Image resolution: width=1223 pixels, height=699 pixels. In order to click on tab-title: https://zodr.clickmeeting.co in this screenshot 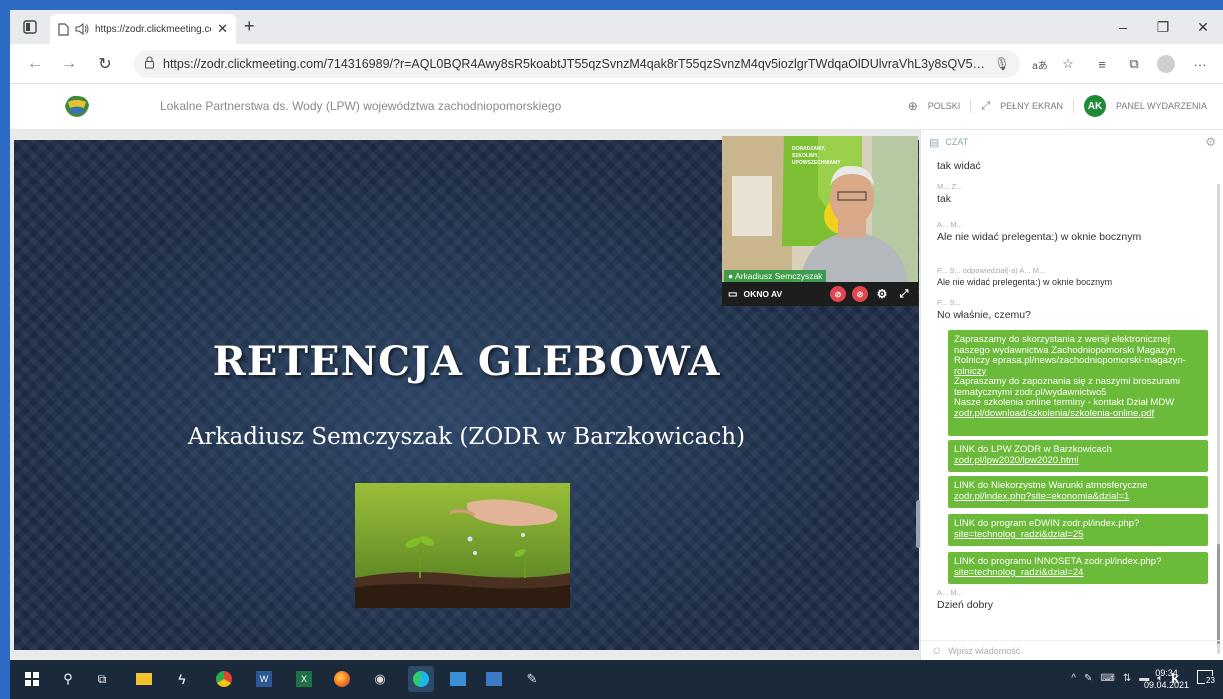, I will do `click(153, 29)`.